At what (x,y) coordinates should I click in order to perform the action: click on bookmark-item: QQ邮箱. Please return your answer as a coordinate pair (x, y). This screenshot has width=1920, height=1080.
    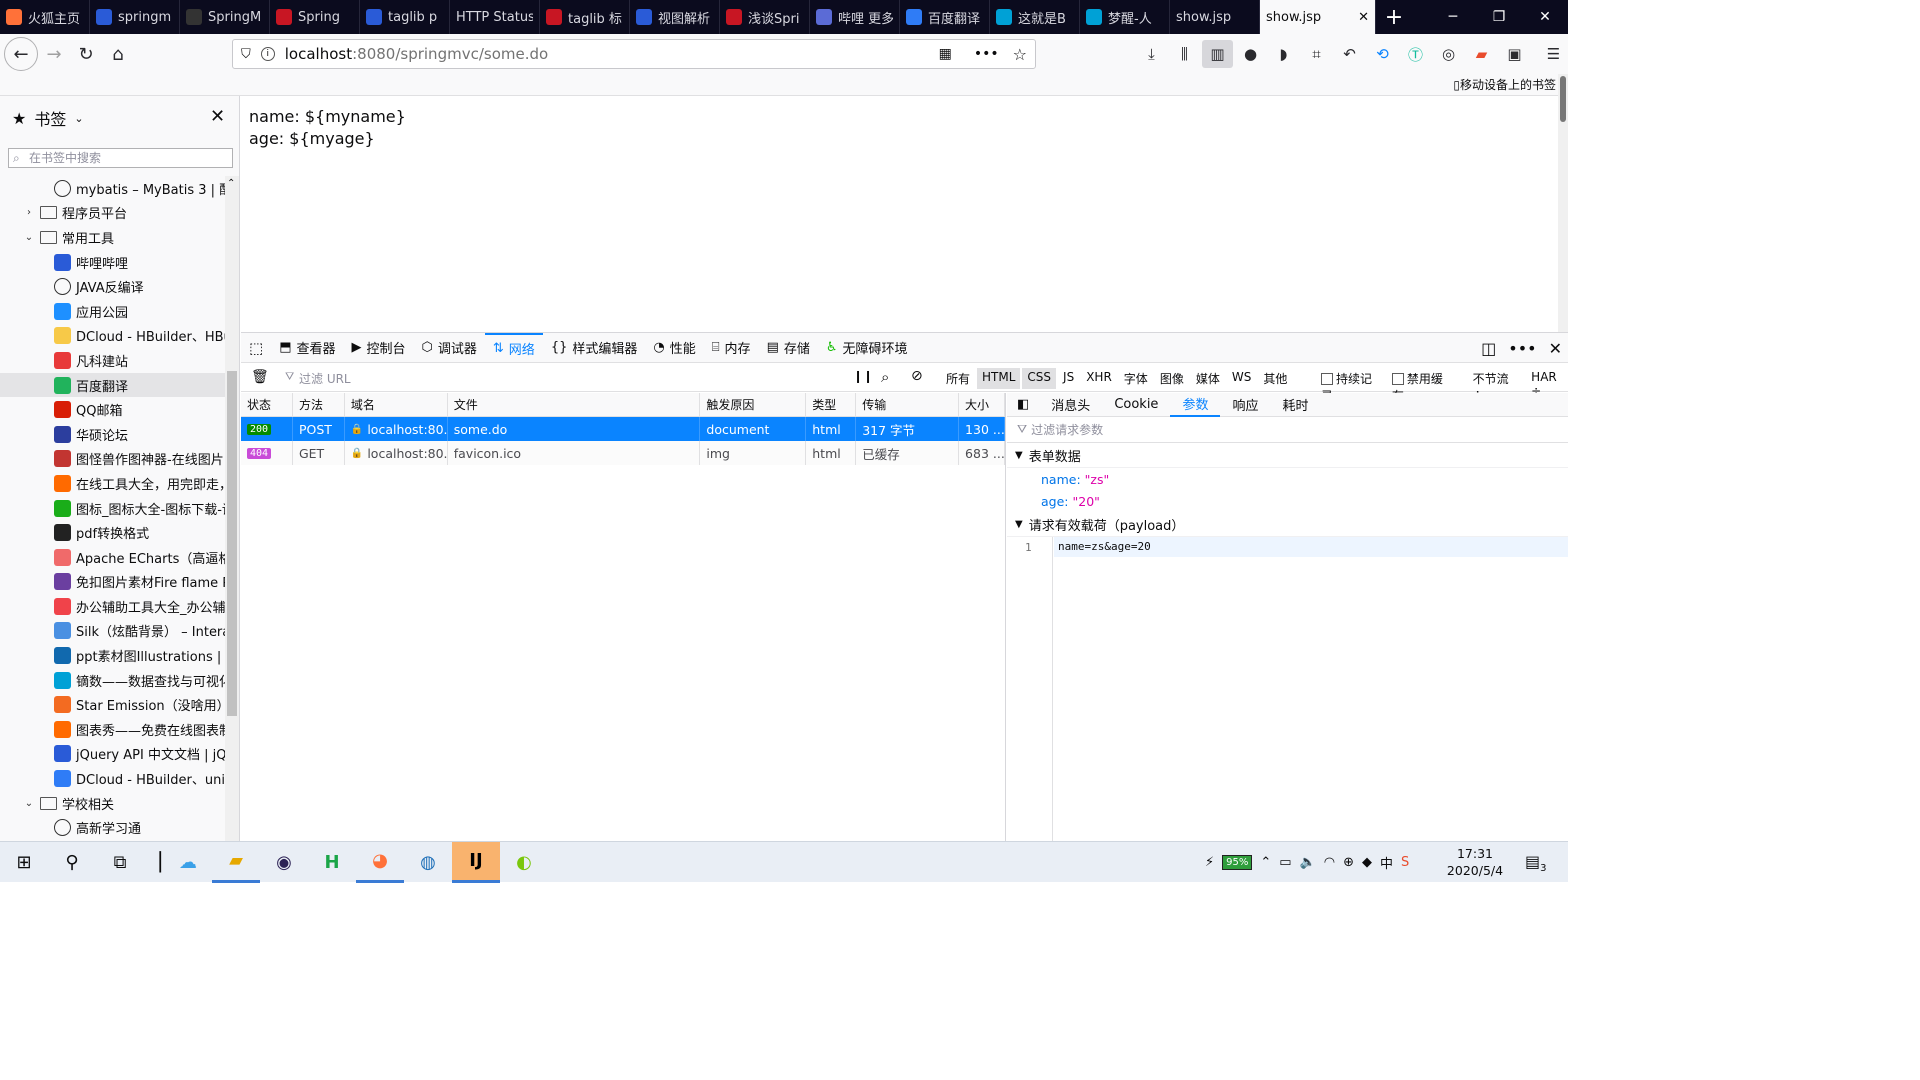
    Looking at the image, I should click on (113, 409).